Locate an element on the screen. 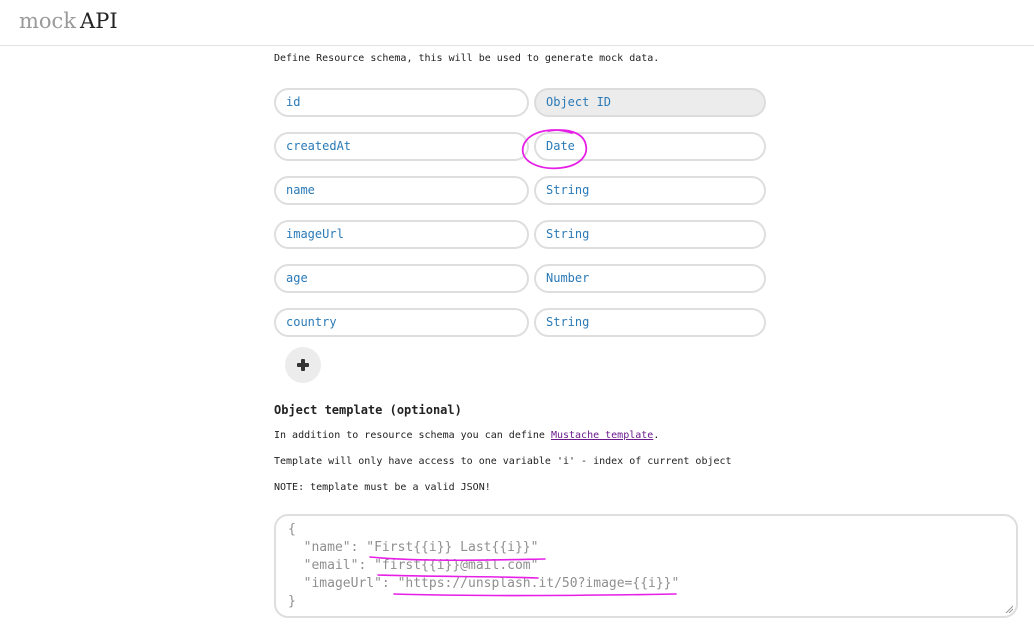 Image resolution: width=1034 pixels, height=629 pixels. field-name-input: name is located at coordinates (401, 190).